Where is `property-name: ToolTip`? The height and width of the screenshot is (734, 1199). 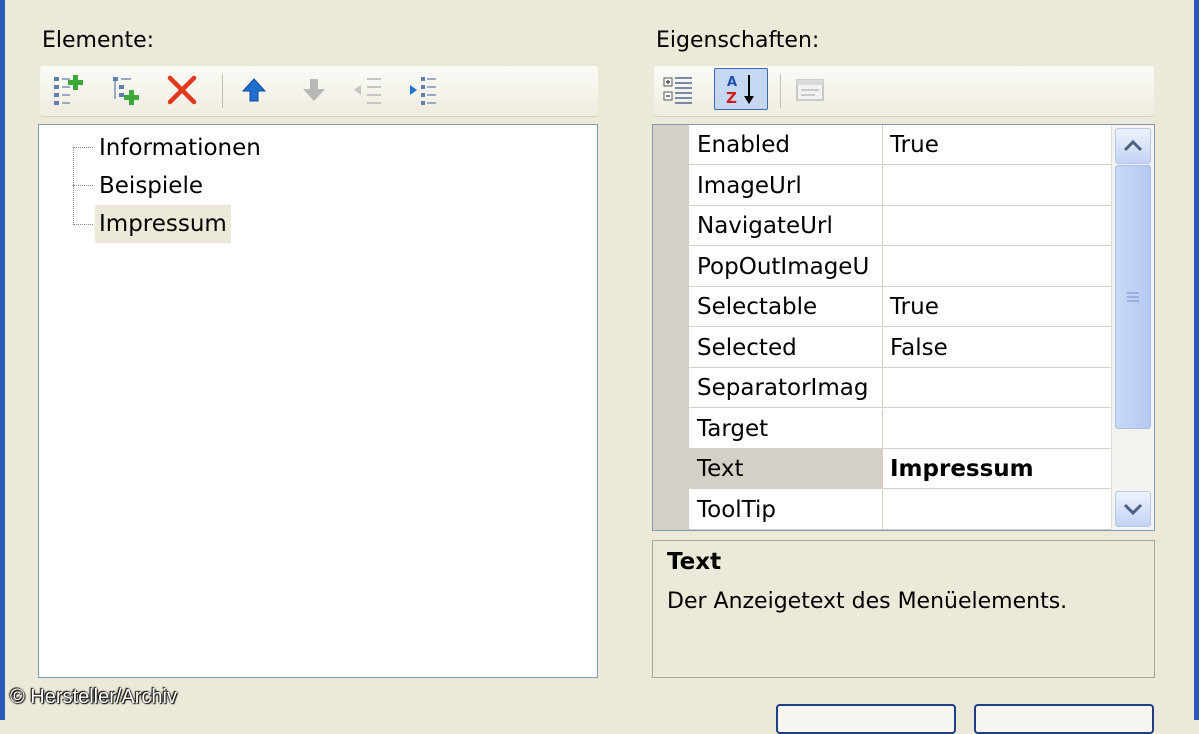
property-name: ToolTip is located at coordinates (786, 509).